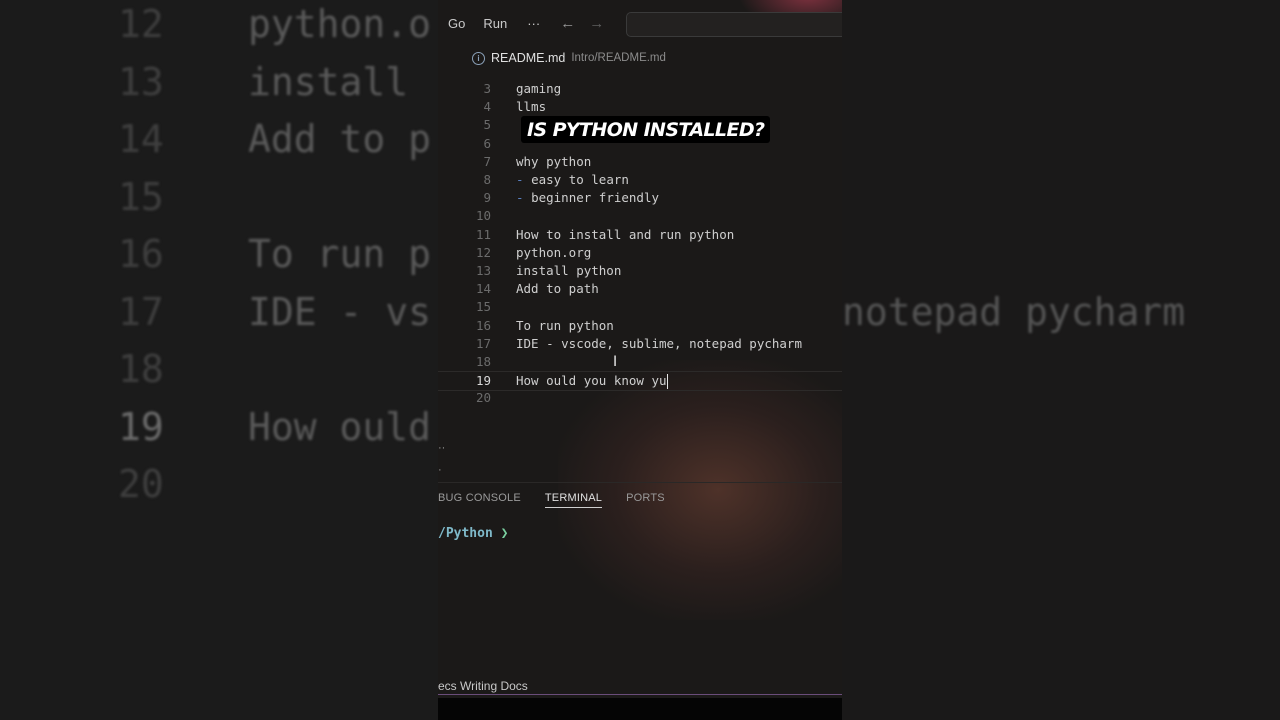  I want to click on code-line: 16 To run python, so click(640, 326).